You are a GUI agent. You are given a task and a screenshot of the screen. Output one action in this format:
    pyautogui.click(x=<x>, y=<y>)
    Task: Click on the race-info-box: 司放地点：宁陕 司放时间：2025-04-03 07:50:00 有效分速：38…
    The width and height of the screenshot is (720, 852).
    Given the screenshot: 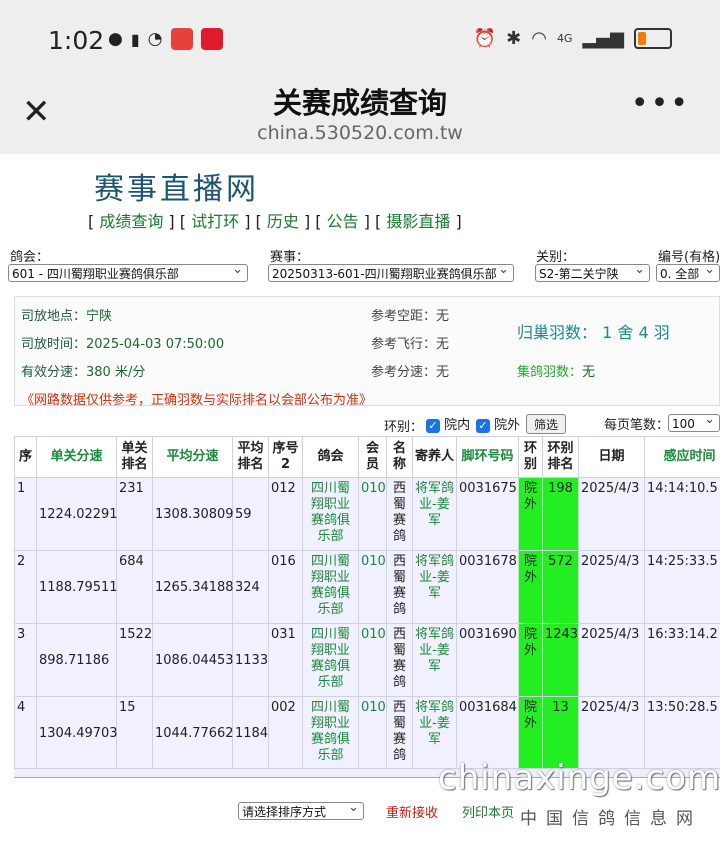 What is the action you would take?
    pyautogui.click(x=367, y=352)
    